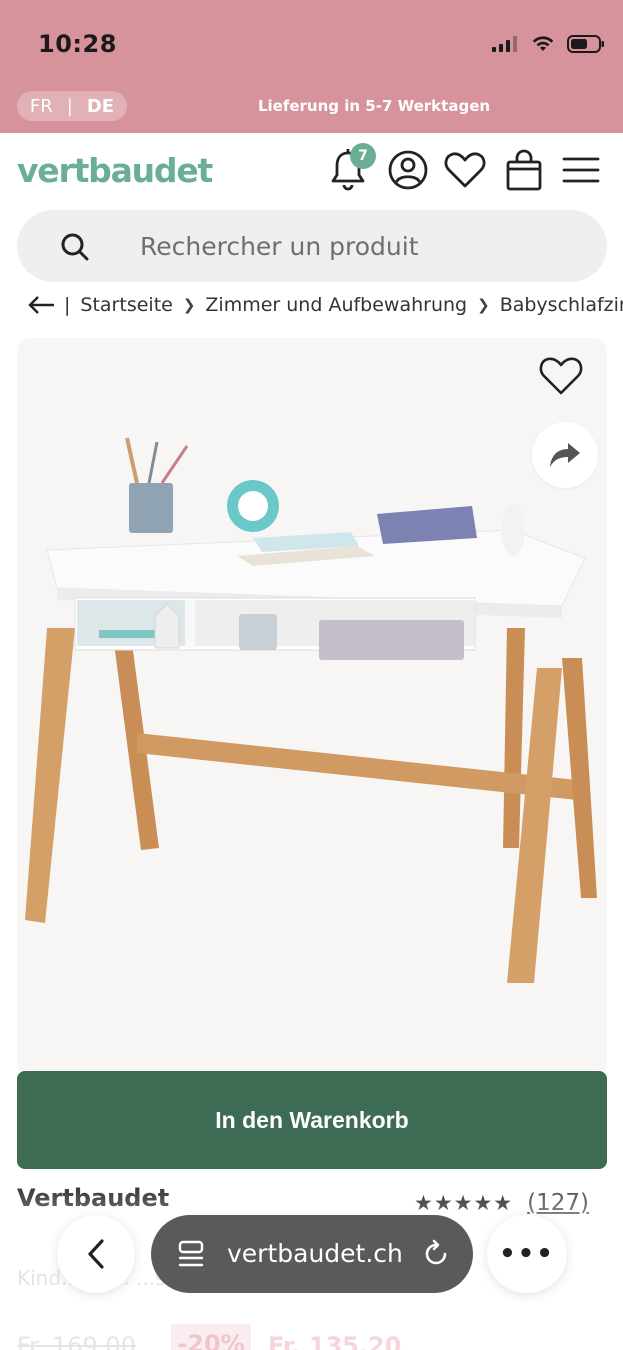  Describe the element at coordinates (93, 1198) in the screenshot. I see `product-brand: Vertbaudet` at that location.